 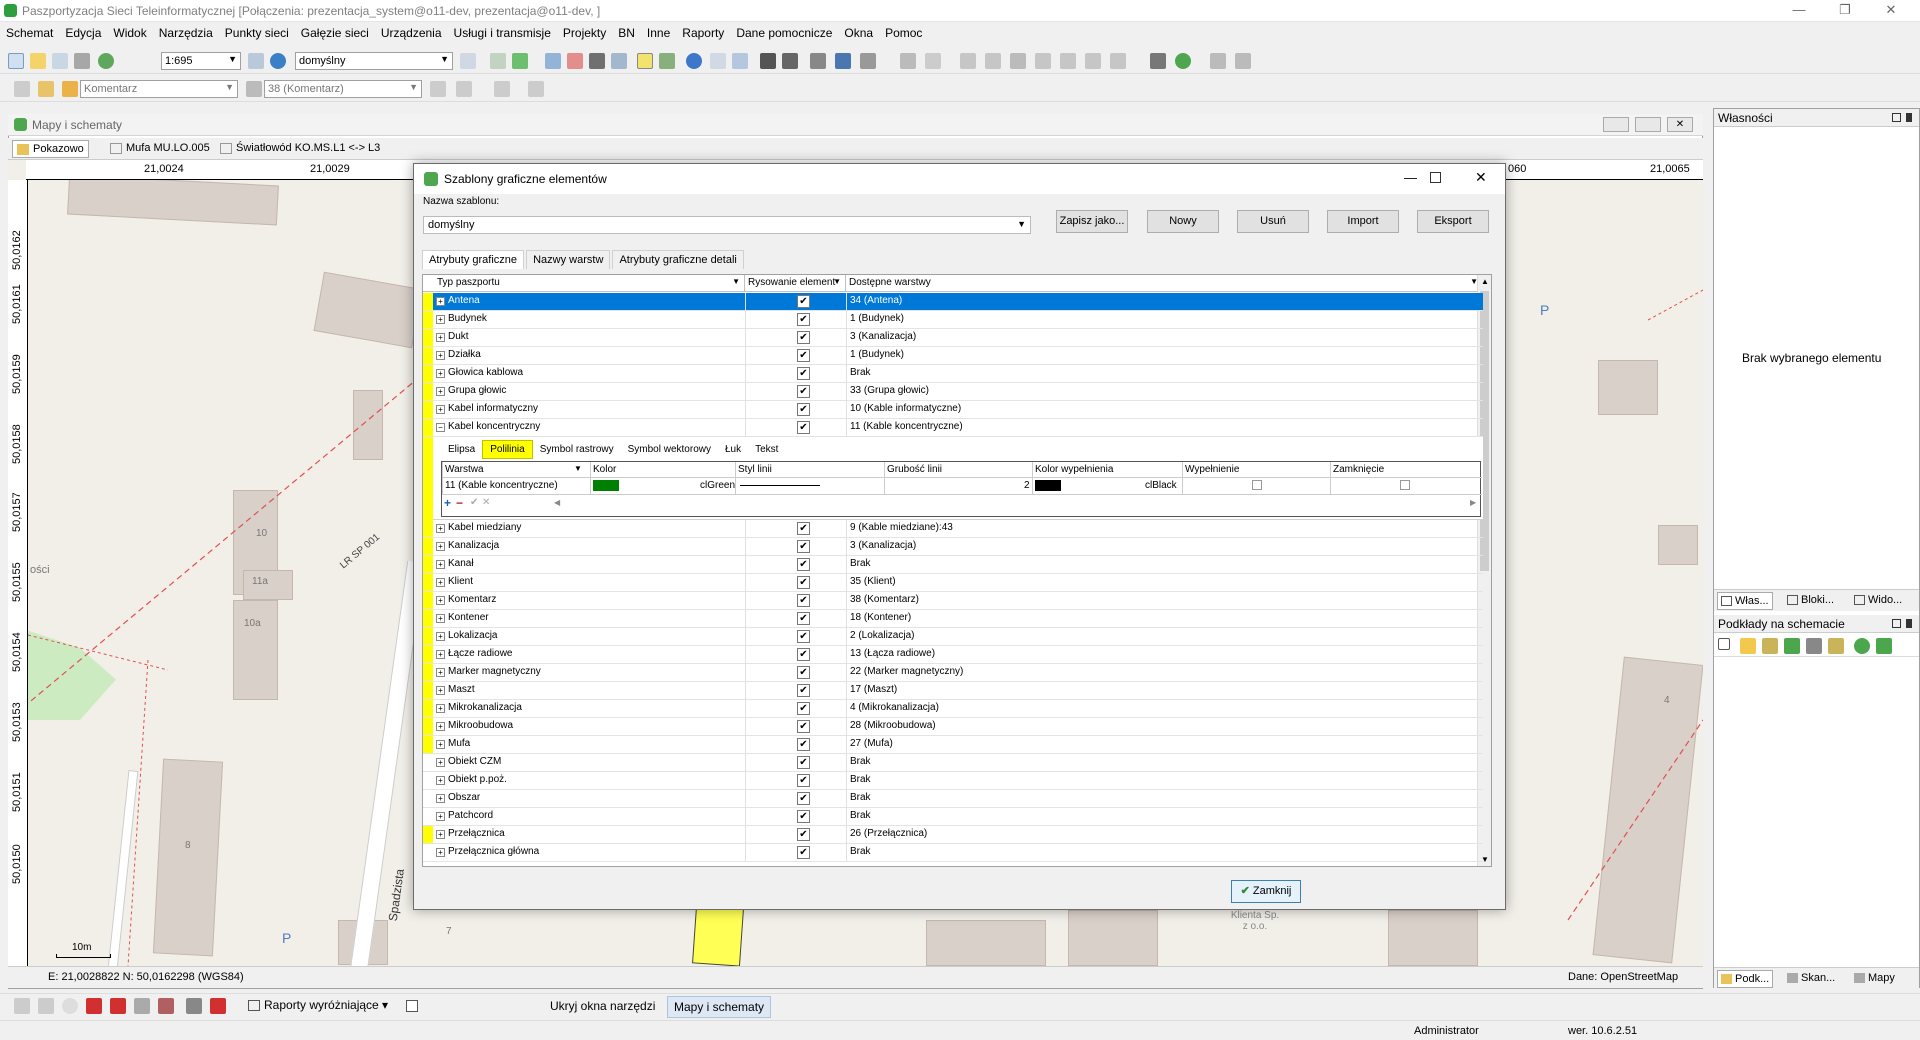 I want to click on minimize-icon: —, so click(x=1410, y=177).